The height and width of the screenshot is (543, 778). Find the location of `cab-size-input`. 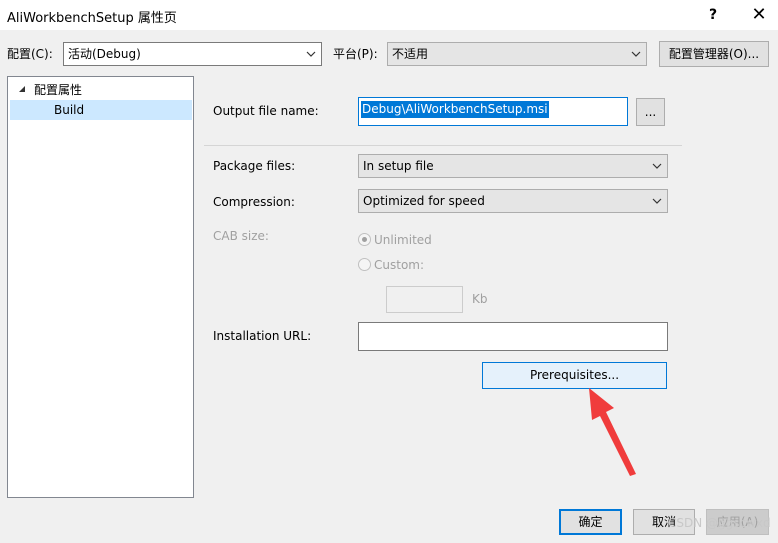

cab-size-input is located at coordinates (424, 299).